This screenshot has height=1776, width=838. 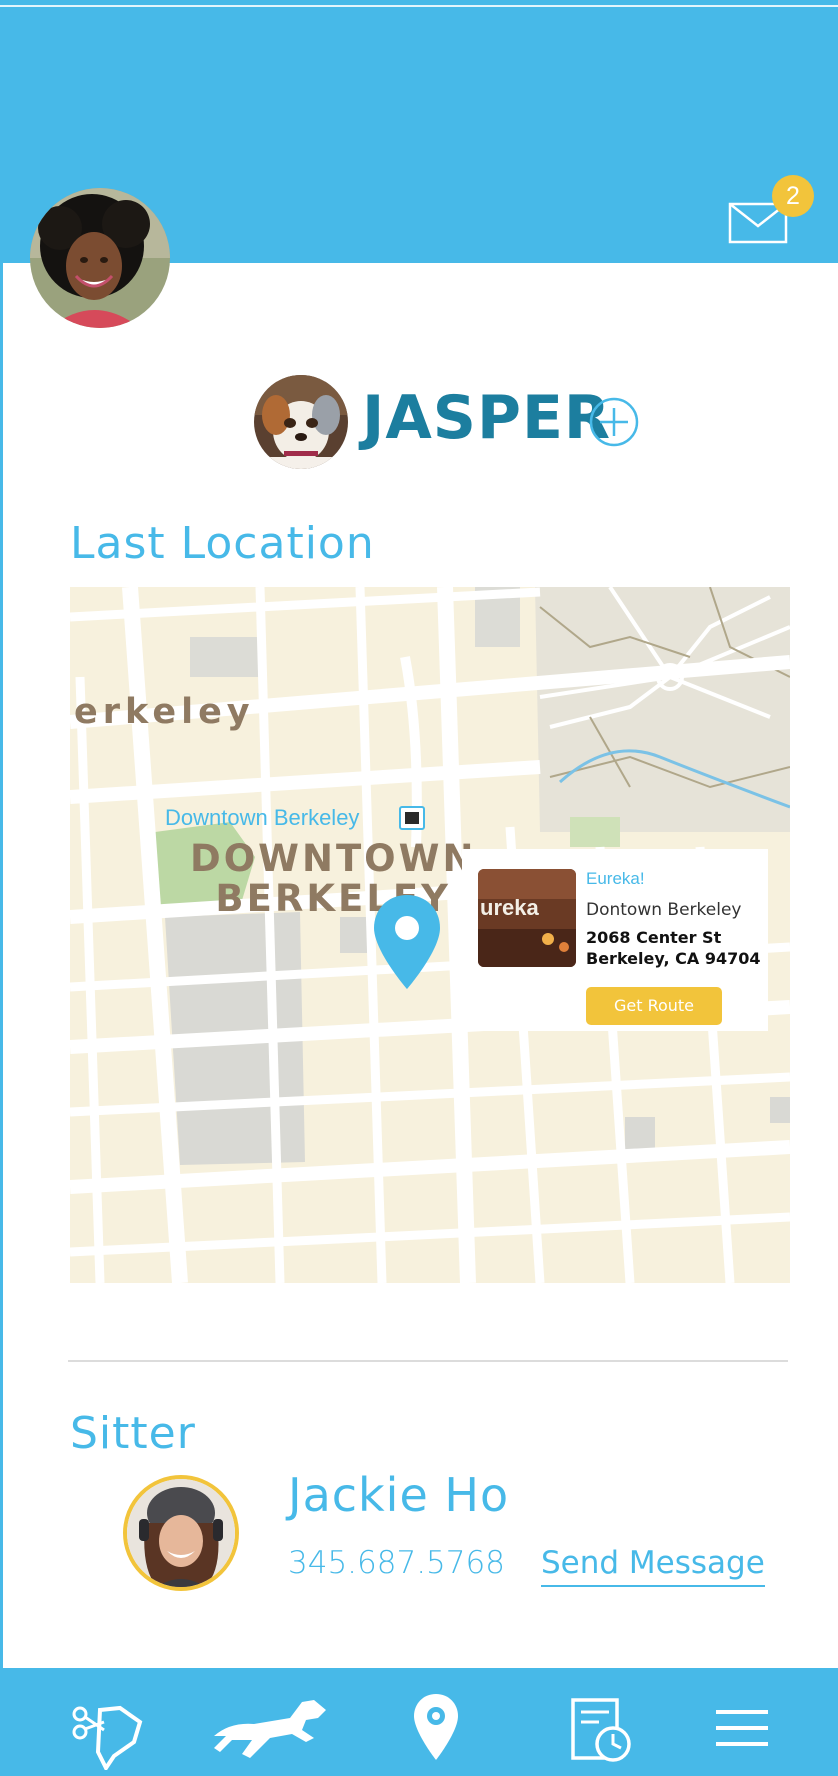 I want to click on schedule-icon, so click(x=601, y=1730).